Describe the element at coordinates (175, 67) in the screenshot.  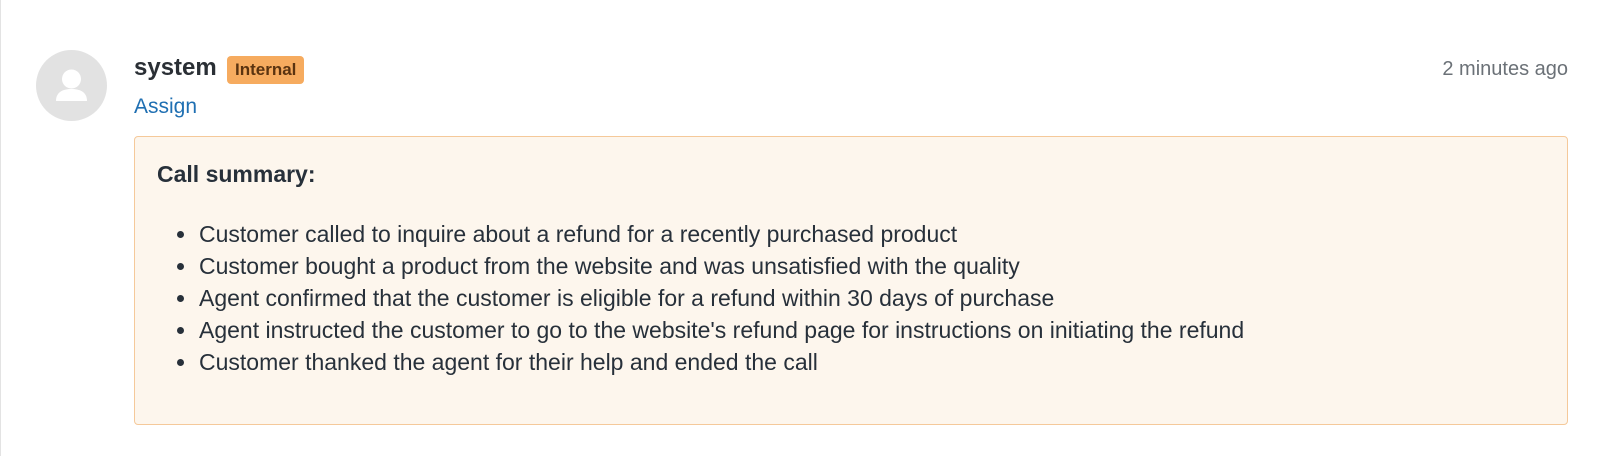
I see `author-name: system` at that location.